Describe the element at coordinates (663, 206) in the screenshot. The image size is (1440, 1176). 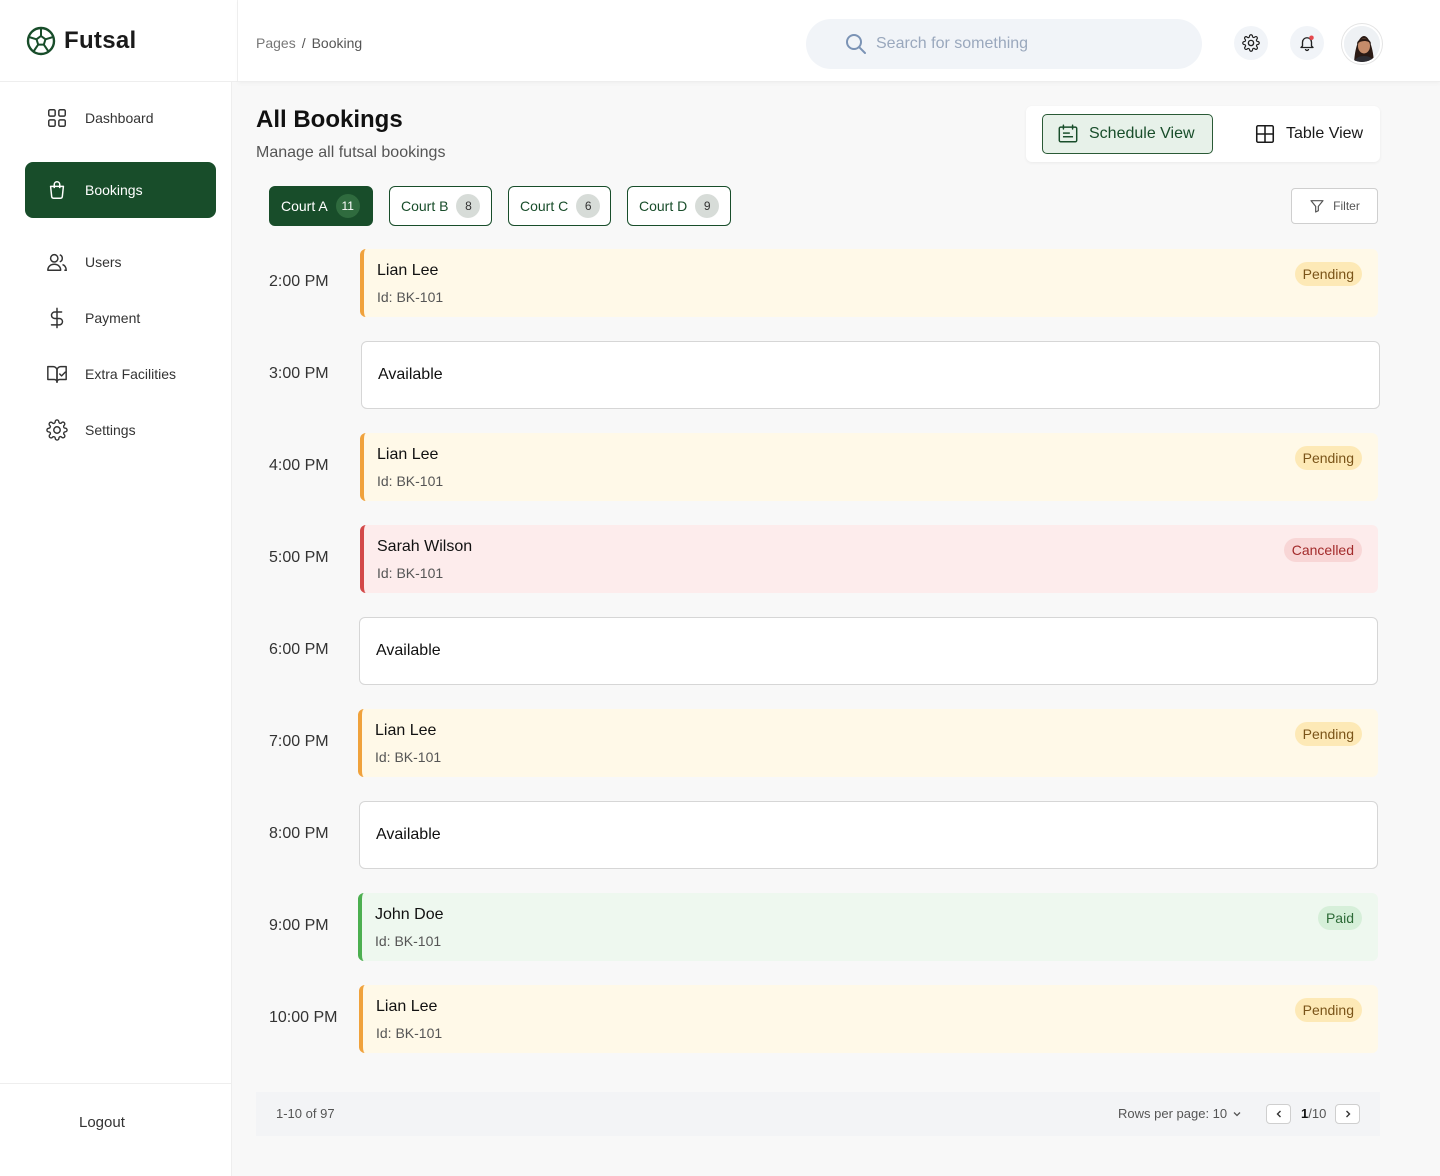
I see `court-label: Court D` at that location.